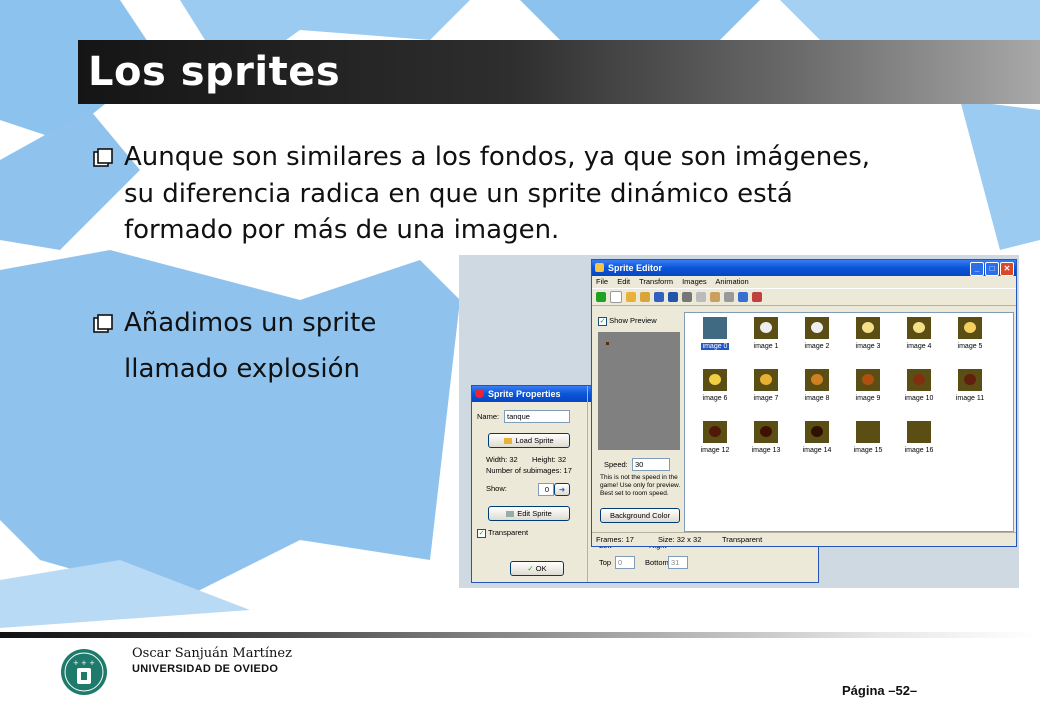  What do you see at coordinates (212, 653) in the screenshot?
I see `author-name: Oscar Sanjuán Martínez` at bounding box center [212, 653].